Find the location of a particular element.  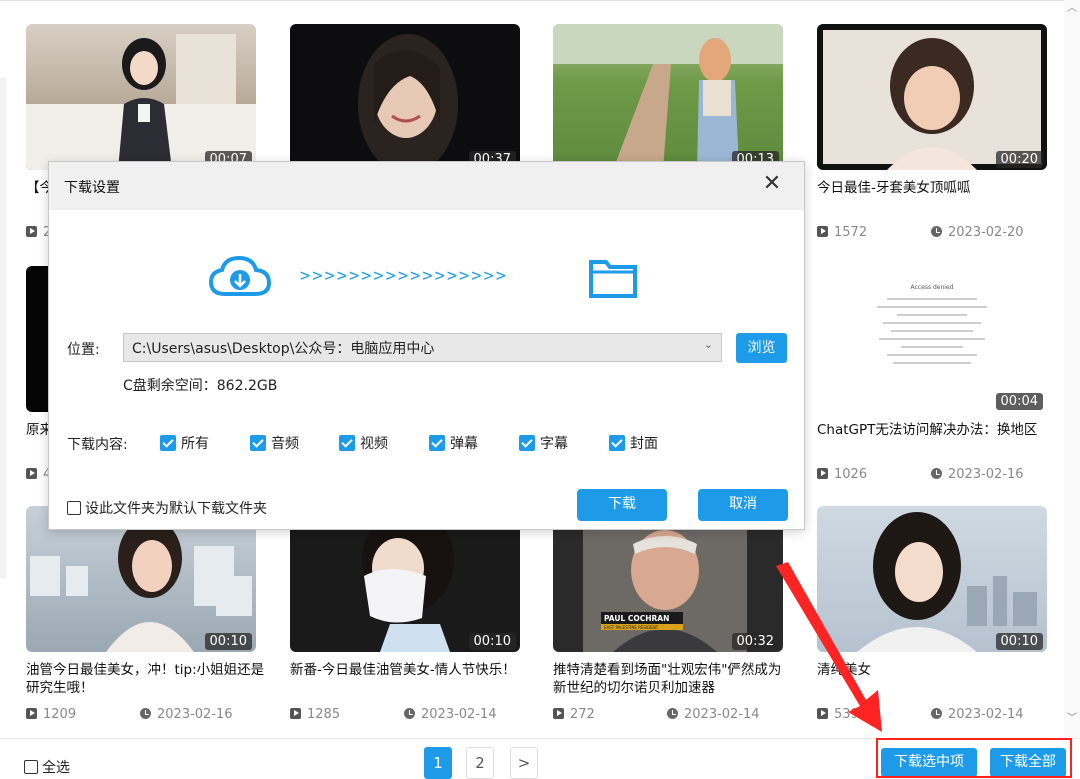

video-thumbnail: Access denied 00:04 is located at coordinates (932, 339).